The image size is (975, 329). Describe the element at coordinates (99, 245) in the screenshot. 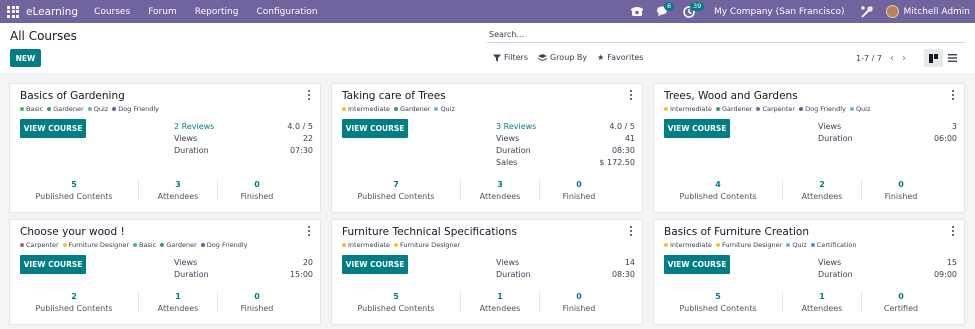

I see `tag-label: Furniture Designer` at that location.